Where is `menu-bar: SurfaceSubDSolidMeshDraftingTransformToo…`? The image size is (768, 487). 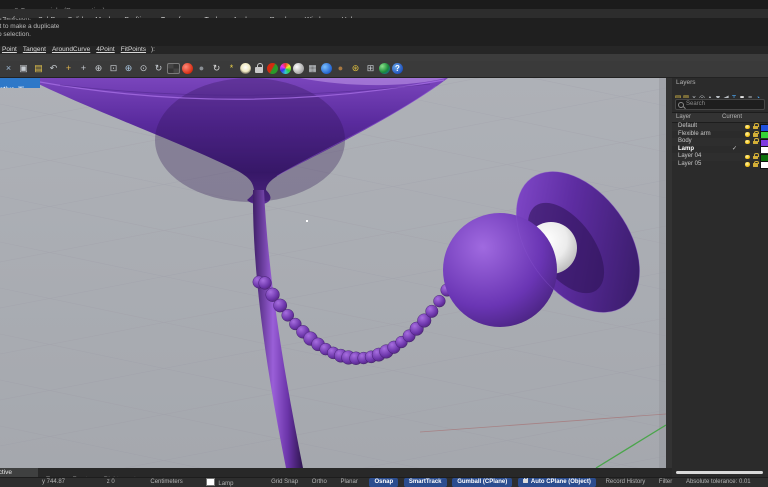
menu-bar: SurfaceSubDSolidMeshDraftingTransformToo… is located at coordinates (384, 13).